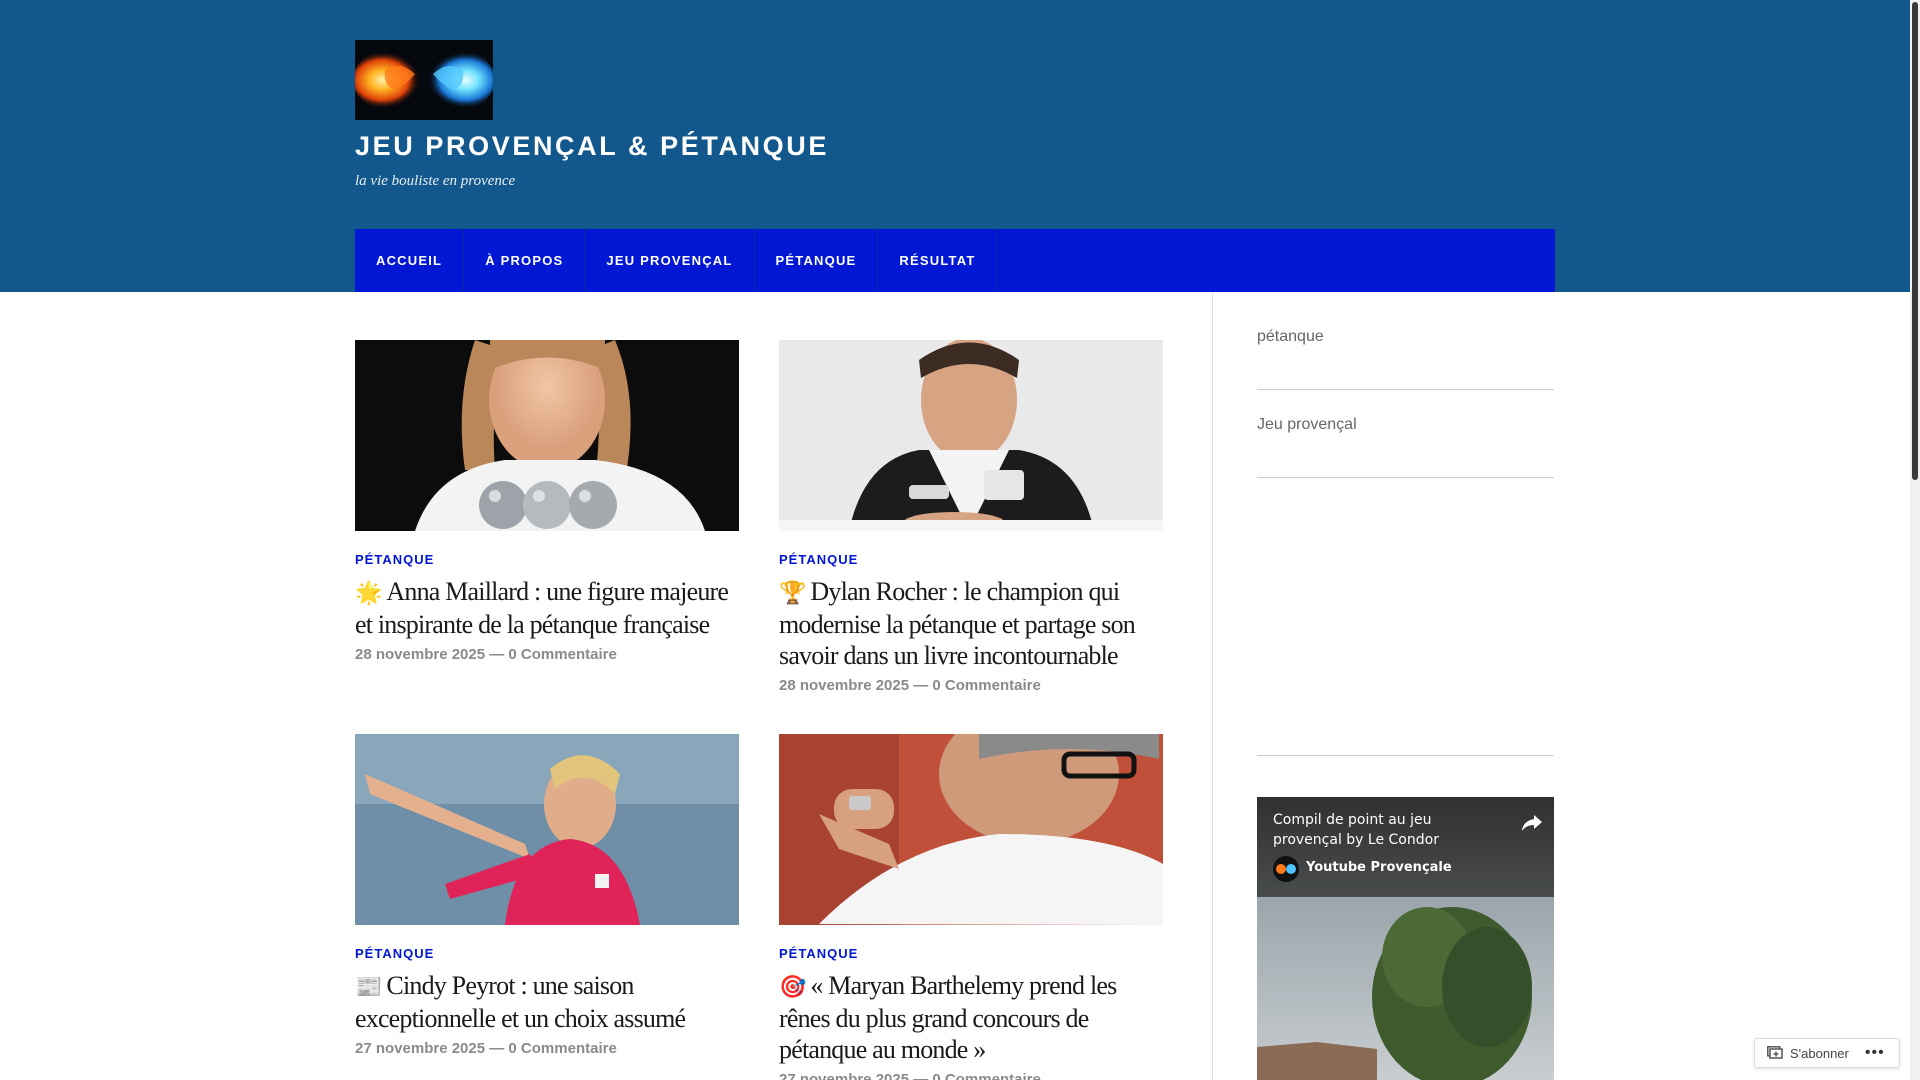  Describe the element at coordinates (817, 260) in the screenshot. I see `nav-item-petanque: PÉTANQUE` at that location.